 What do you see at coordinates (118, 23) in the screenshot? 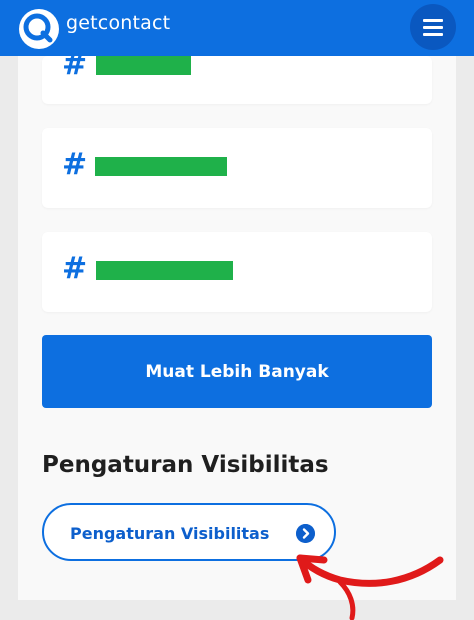
I see `logo-wordmark: getcontact` at bounding box center [118, 23].